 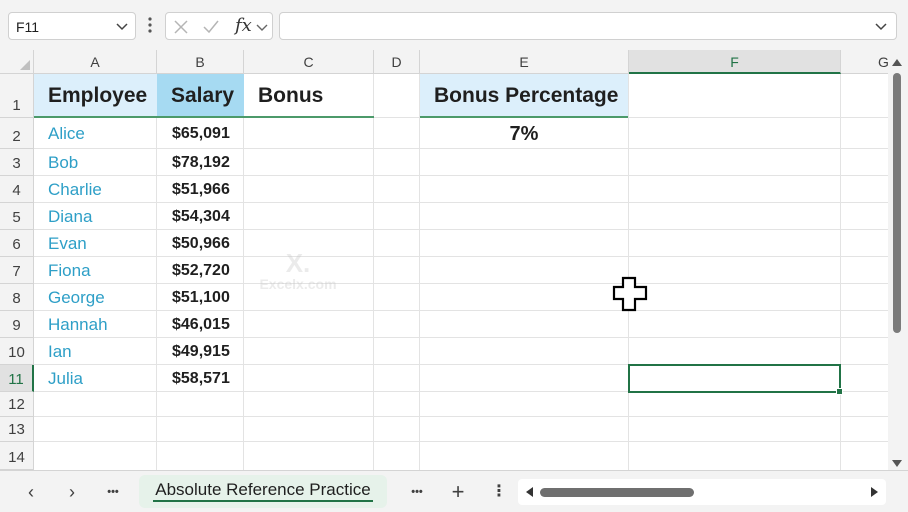 What do you see at coordinates (95, 189) in the screenshot?
I see `cell-employee-name: Charlie` at bounding box center [95, 189].